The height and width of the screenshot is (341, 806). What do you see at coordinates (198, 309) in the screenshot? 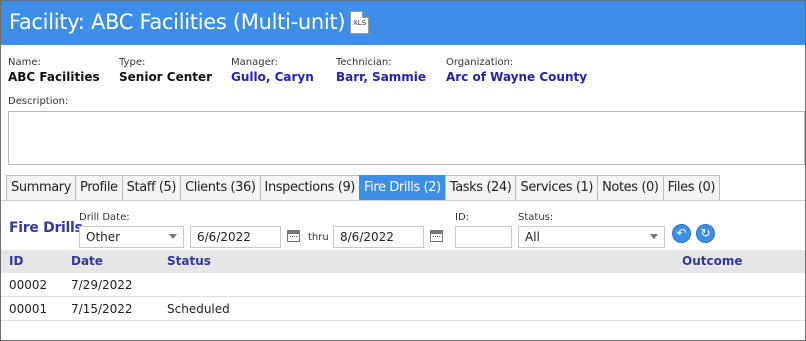
I see `cell-status: Scheduled` at bounding box center [198, 309].